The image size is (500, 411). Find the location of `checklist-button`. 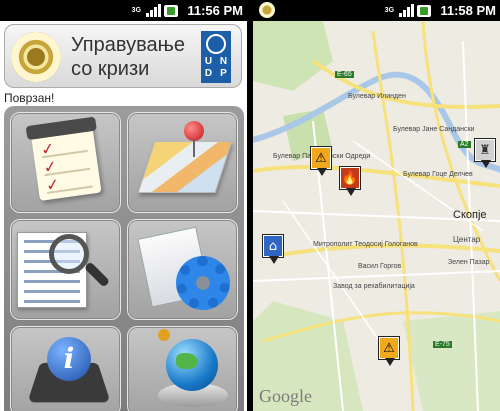

checklist-button is located at coordinates (65, 162).